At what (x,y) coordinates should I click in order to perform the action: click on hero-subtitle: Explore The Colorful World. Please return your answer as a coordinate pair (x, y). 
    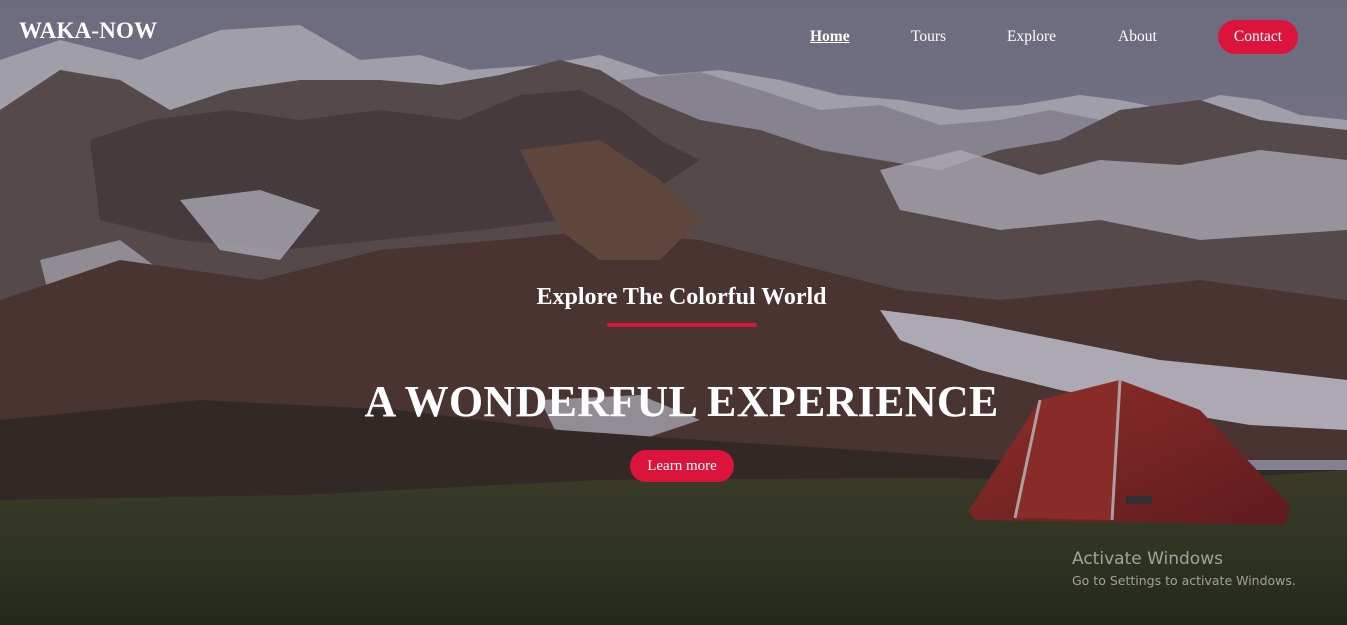
    Looking at the image, I should click on (681, 297).